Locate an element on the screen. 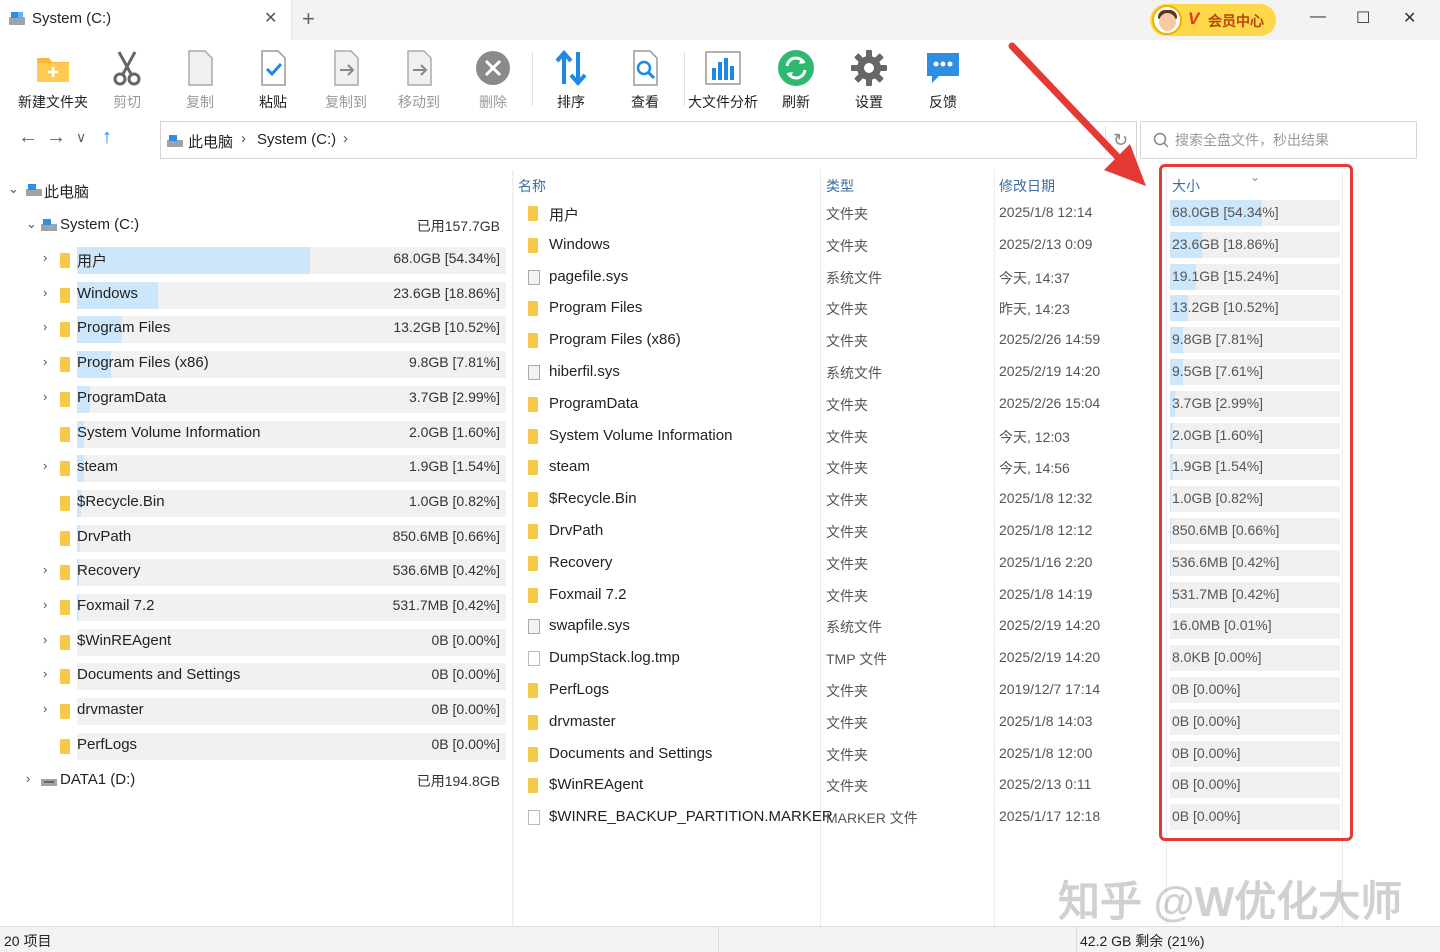 This screenshot has width=1440, height=952. list-item: DrvPath 文件夹 2025/1/8 12:12 850.6MB [0.66%] is located at coordinates (977, 530).